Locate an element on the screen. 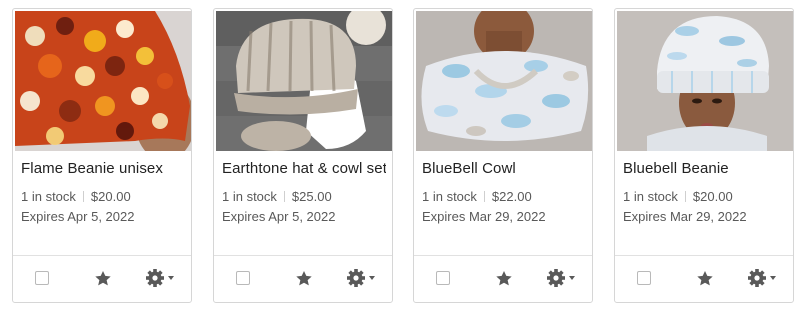 This screenshot has width=806, height=310. listing-thumbnail-flame-beanie is located at coordinates (103, 81).